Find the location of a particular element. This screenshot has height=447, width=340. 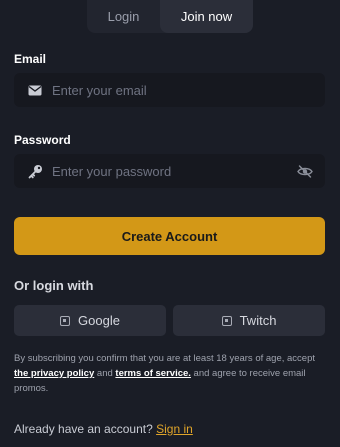

or-login-with-heading: Or login with is located at coordinates (54, 285).